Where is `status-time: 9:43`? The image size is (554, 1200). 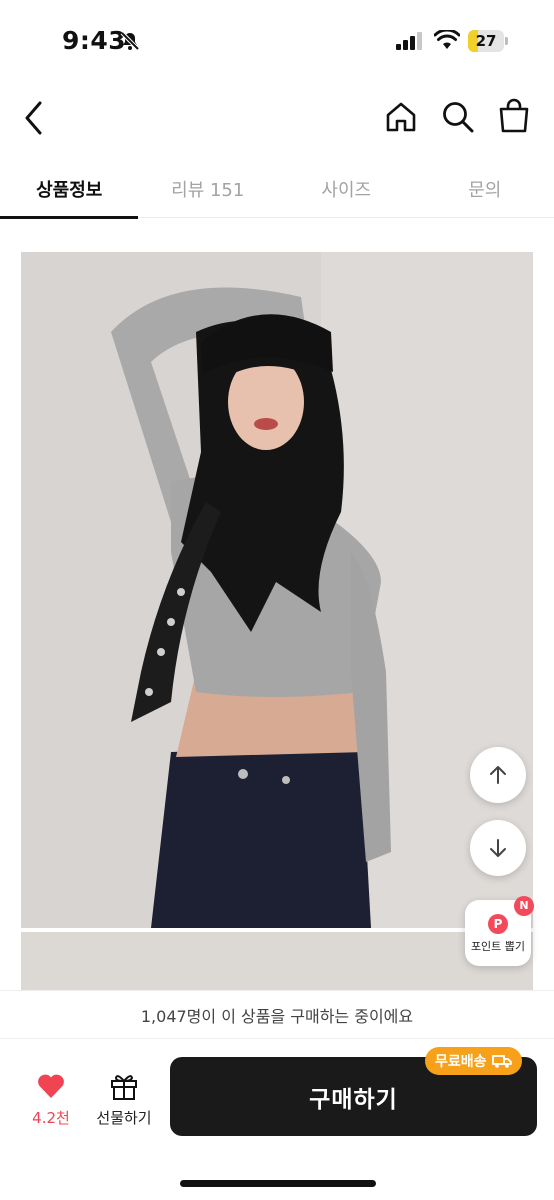 status-time: 9:43 is located at coordinates (94, 40).